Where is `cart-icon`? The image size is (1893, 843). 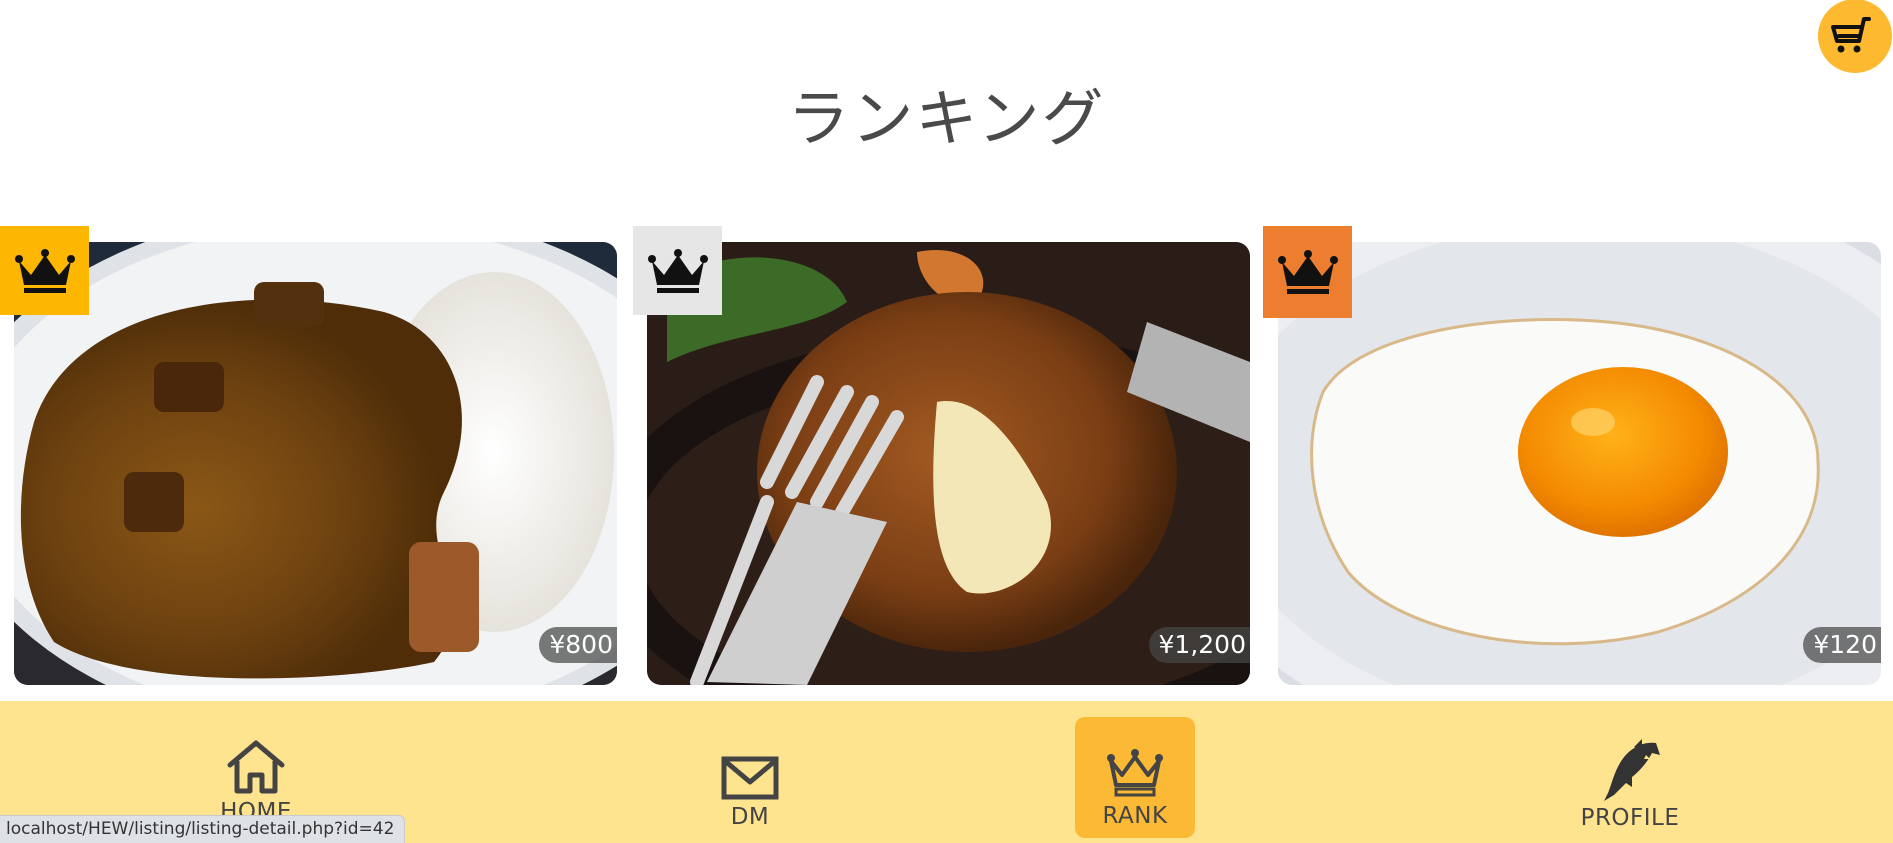
cart-icon is located at coordinates (1855, 36).